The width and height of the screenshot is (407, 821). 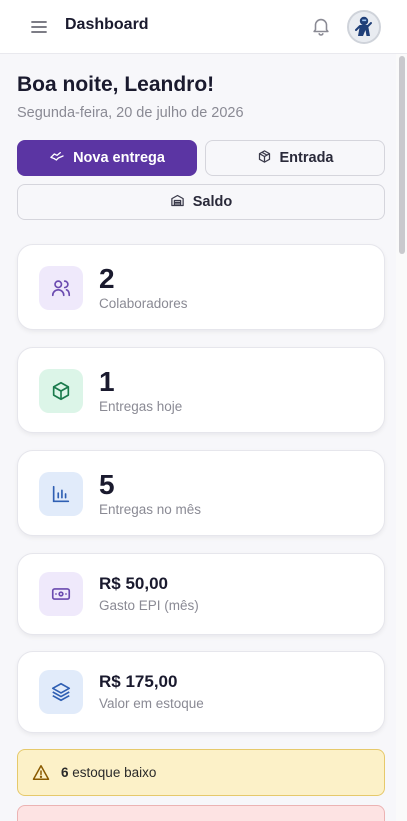 I want to click on stat-card-collaborators: 2 Colaboradores, so click(x=201, y=287).